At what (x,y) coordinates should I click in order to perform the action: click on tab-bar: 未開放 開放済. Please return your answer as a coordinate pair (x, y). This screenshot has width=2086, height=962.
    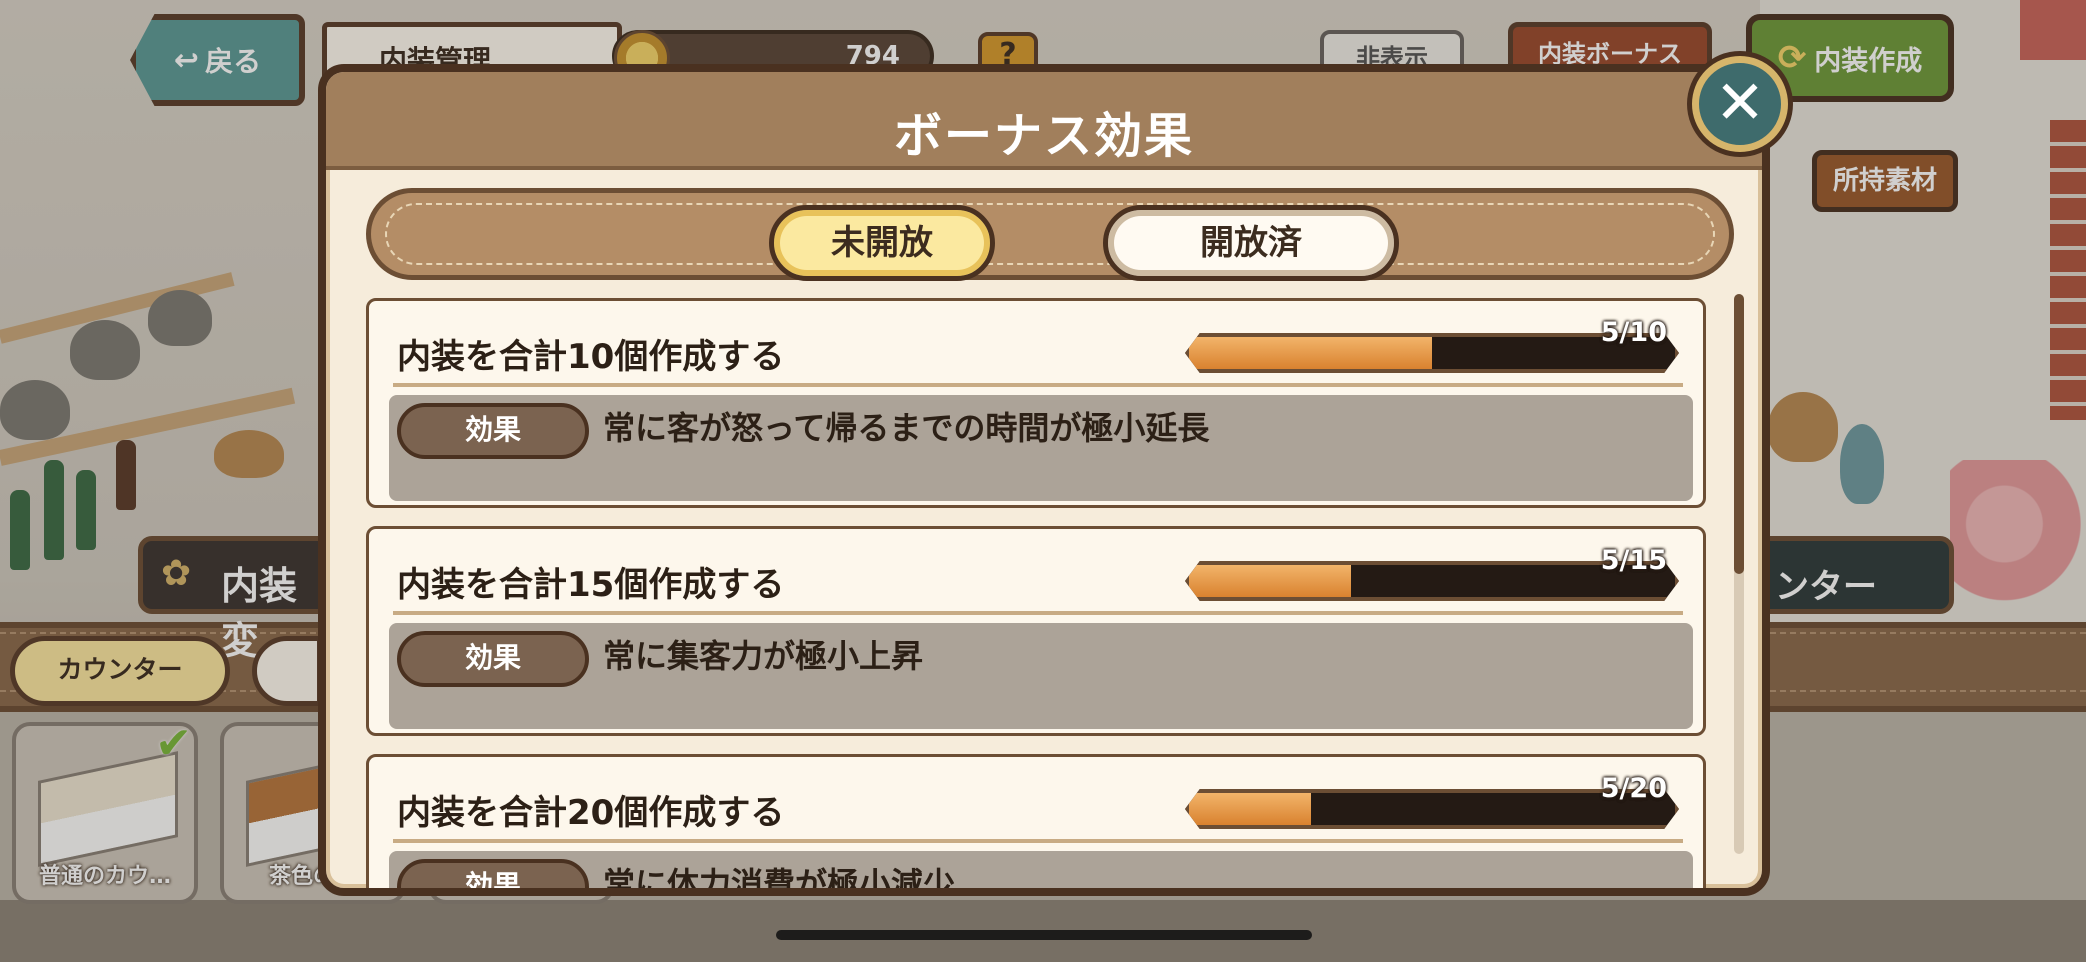
    Looking at the image, I should click on (1050, 234).